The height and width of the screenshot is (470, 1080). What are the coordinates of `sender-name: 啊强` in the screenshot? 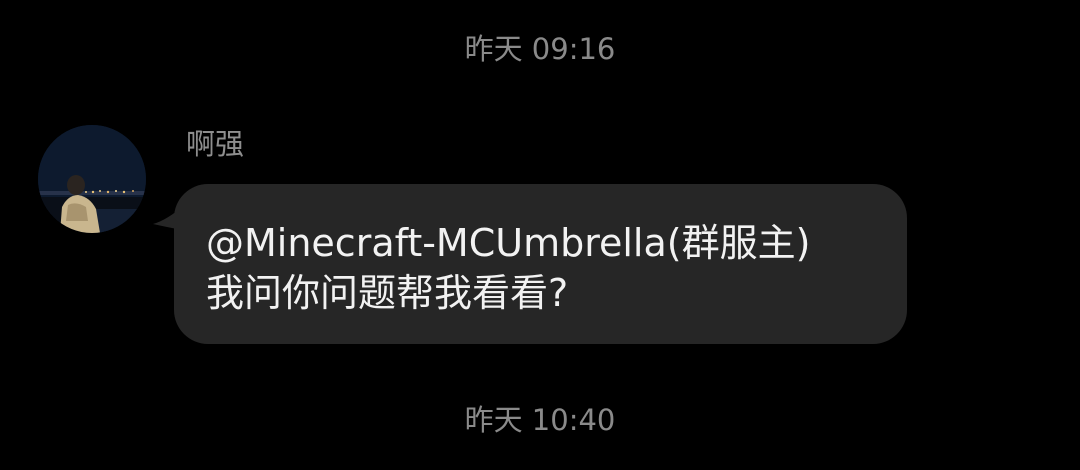 It's located at (215, 144).